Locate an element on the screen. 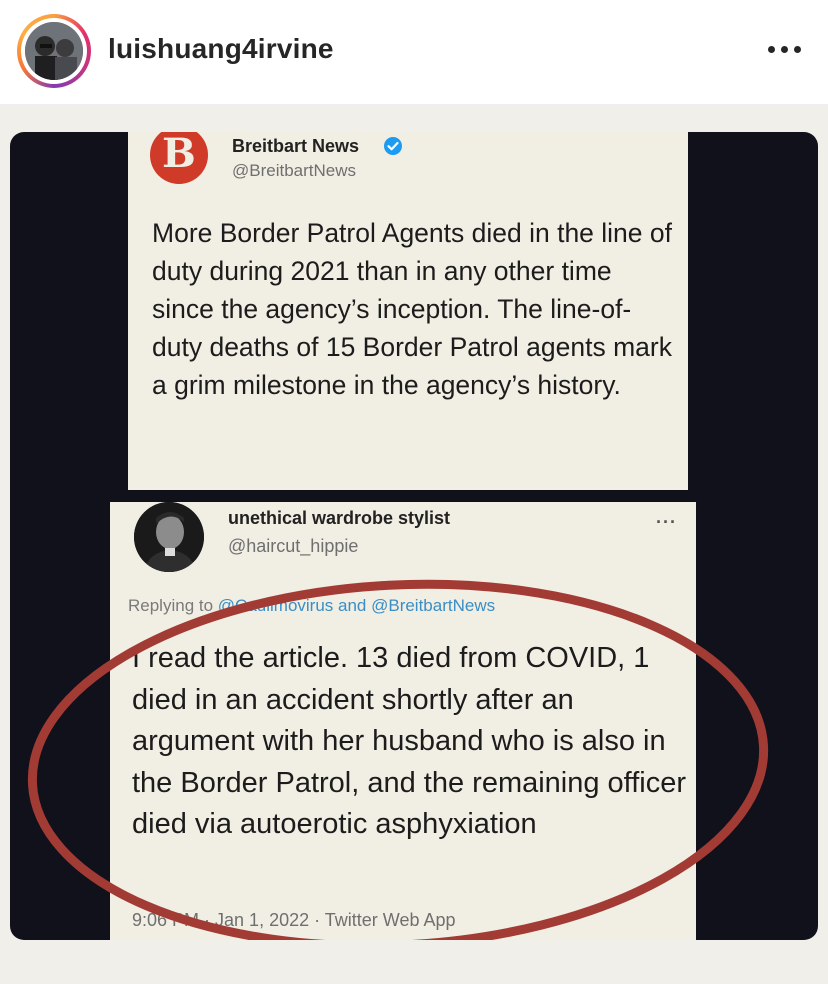 The width and height of the screenshot is (828, 984). avatar-border is located at coordinates (54, 51).